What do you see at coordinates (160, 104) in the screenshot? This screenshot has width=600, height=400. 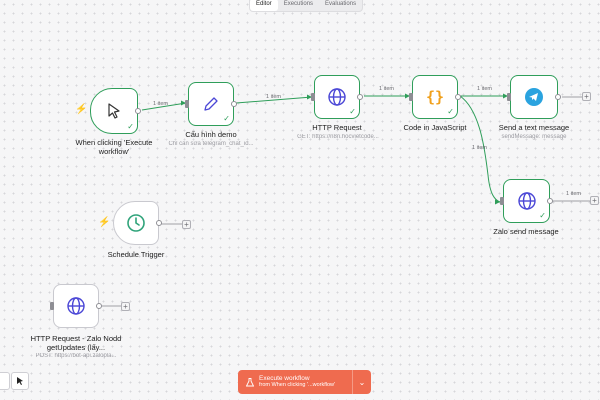 I see `edge-label-1: 1 item` at bounding box center [160, 104].